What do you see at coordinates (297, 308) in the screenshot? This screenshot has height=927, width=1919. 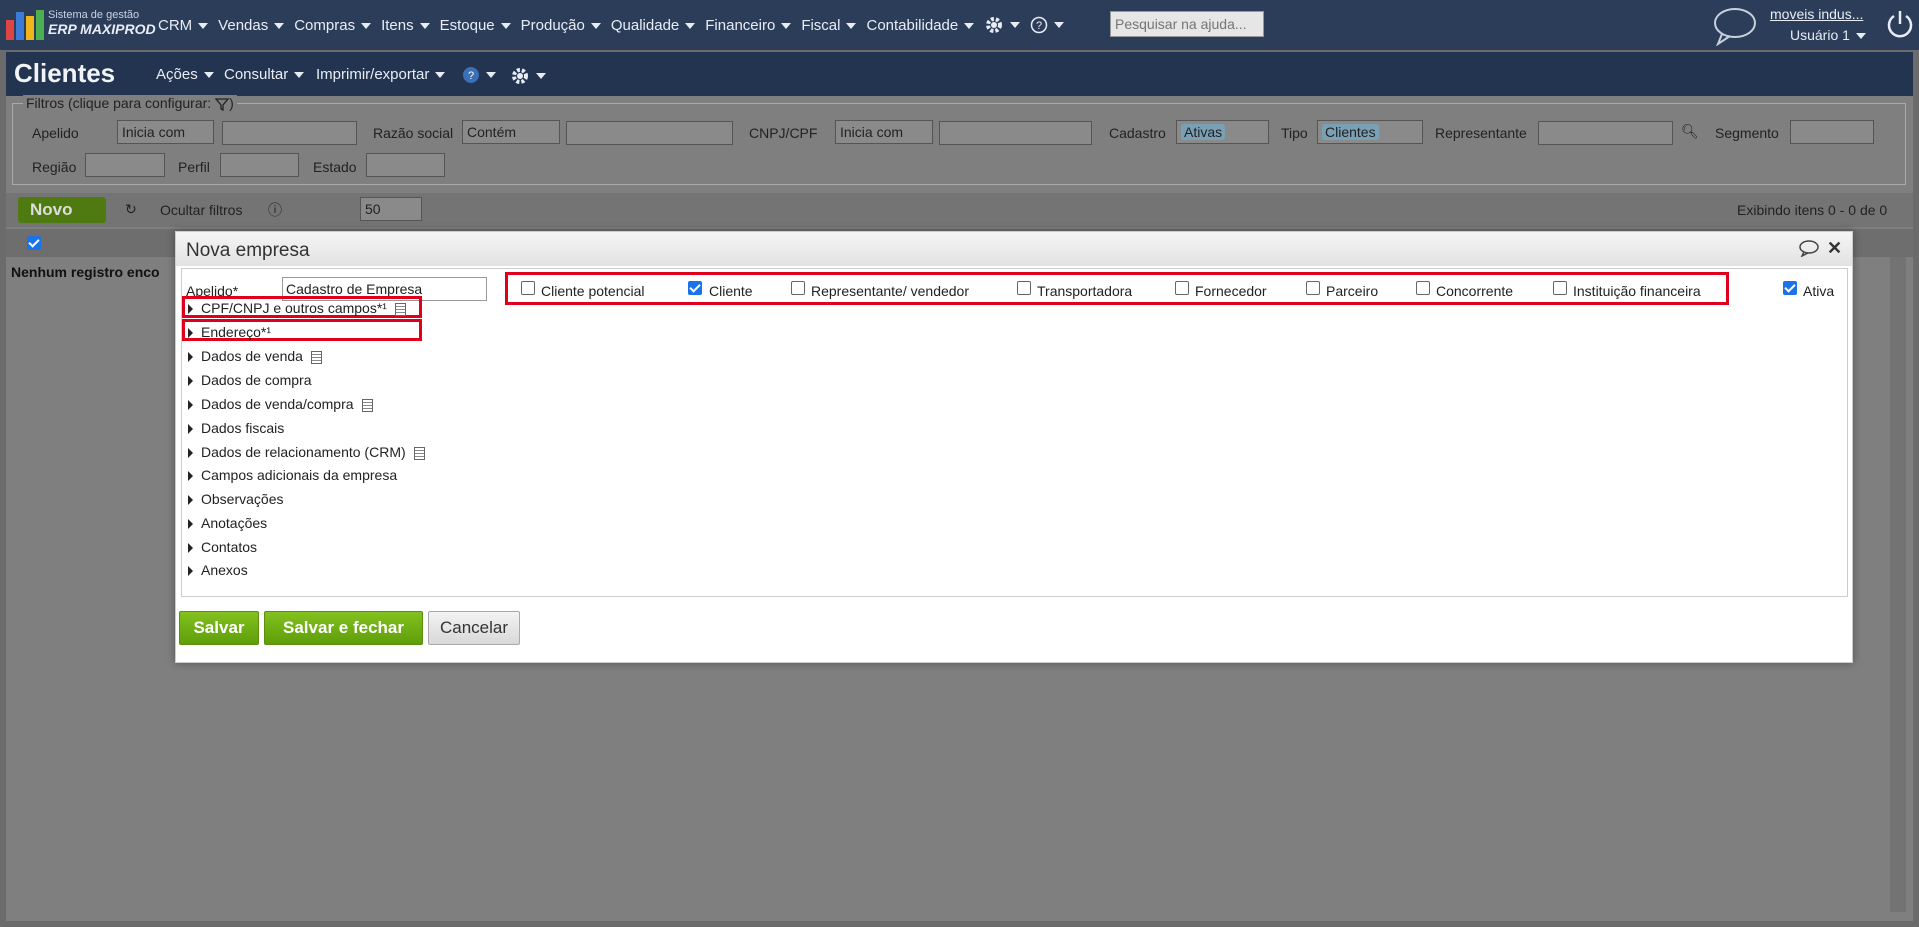 I see `section-cpf-cnpj: CPF/CNPJ e outros campos*¹` at bounding box center [297, 308].